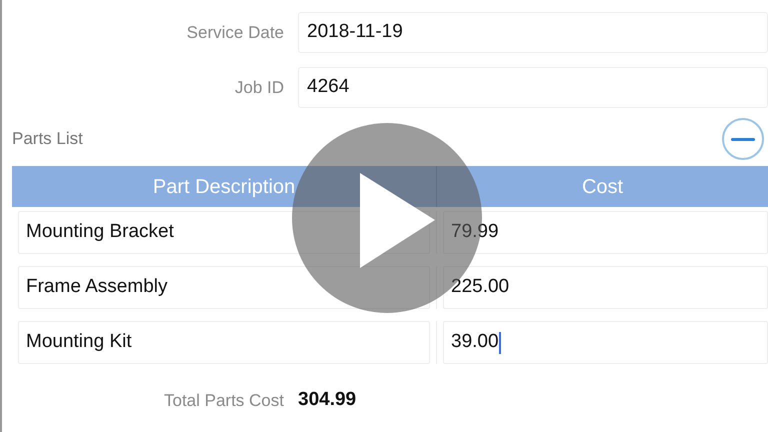 Image resolution: width=768 pixels, height=432 pixels. I want to click on column-header: Cost, so click(602, 187).